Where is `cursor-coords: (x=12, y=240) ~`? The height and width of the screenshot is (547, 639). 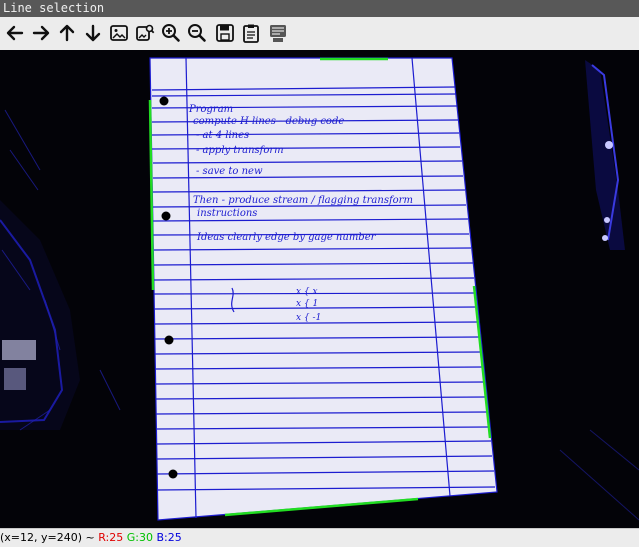
cursor-coords: (x=12, y=240) ~ is located at coordinates (47, 537).